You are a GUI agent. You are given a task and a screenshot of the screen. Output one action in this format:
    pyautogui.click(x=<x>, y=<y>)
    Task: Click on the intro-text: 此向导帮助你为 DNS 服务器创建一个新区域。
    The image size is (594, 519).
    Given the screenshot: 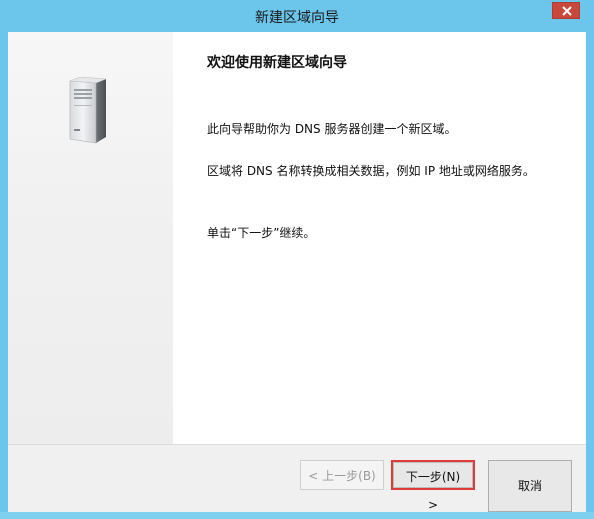 What is the action you would take?
    pyautogui.click(x=332, y=129)
    